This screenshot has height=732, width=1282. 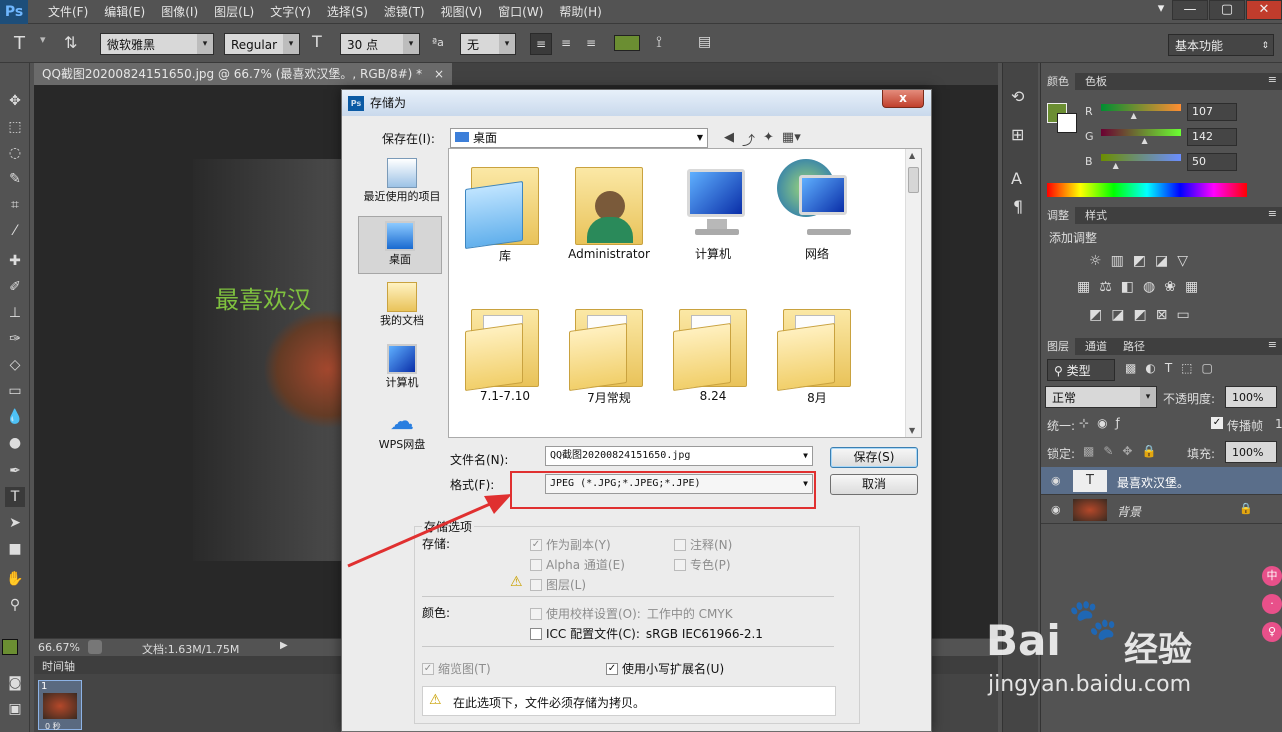 I want to click on menu-window: 窗口(W), so click(x=520, y=12).